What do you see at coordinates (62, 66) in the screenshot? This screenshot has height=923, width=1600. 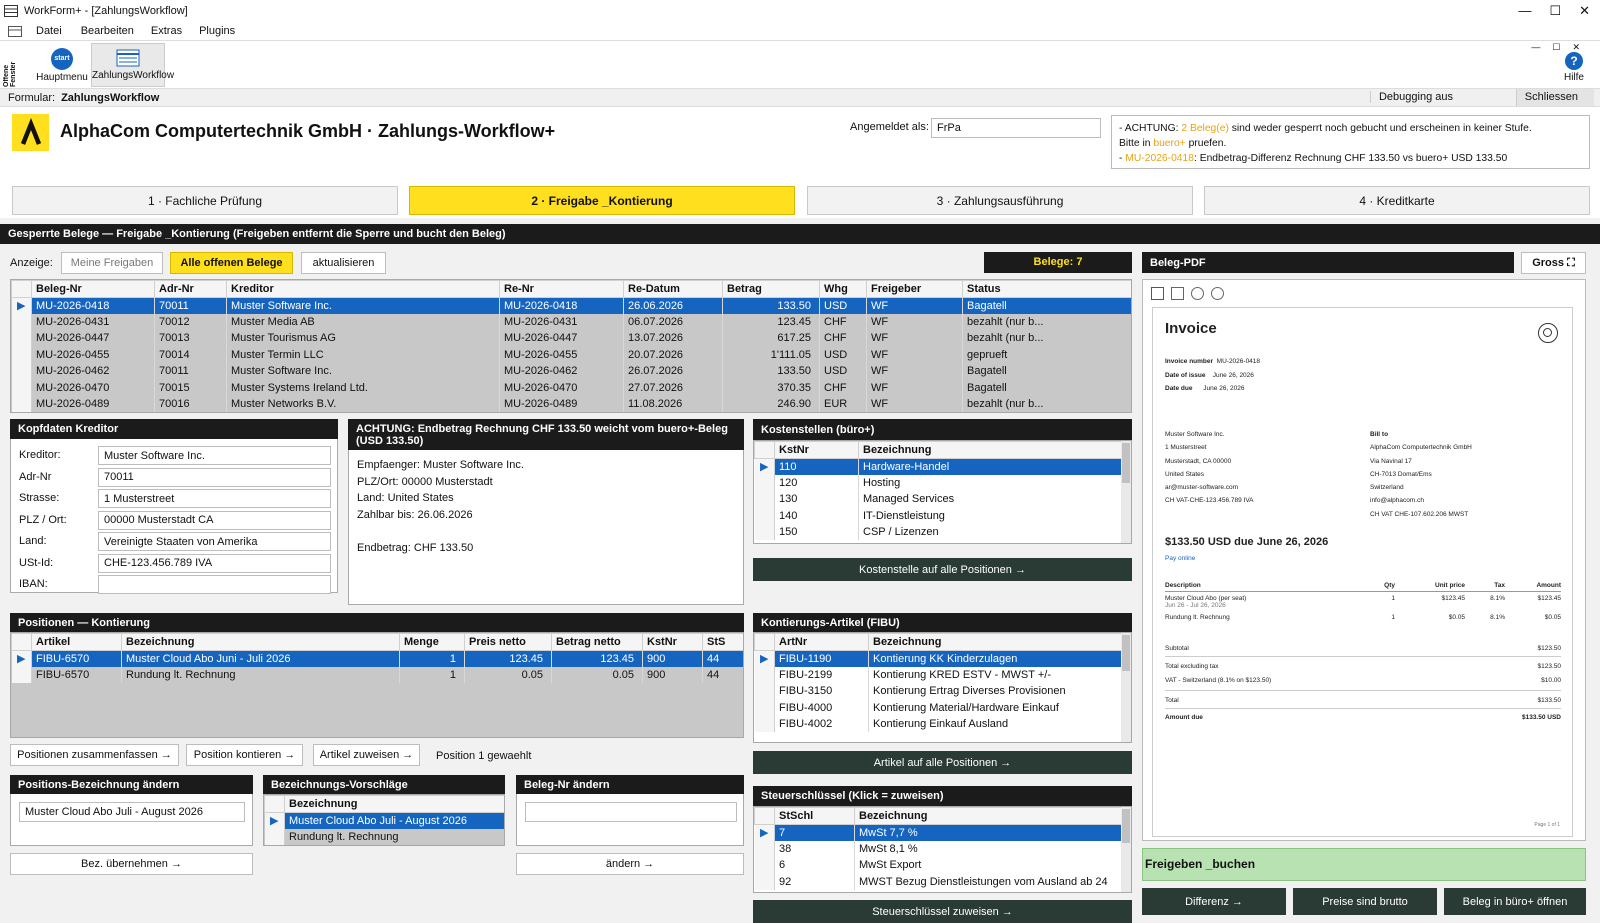 I see `hauptmenu-button: start Hauptmenu` at bounding box center [62, 66].